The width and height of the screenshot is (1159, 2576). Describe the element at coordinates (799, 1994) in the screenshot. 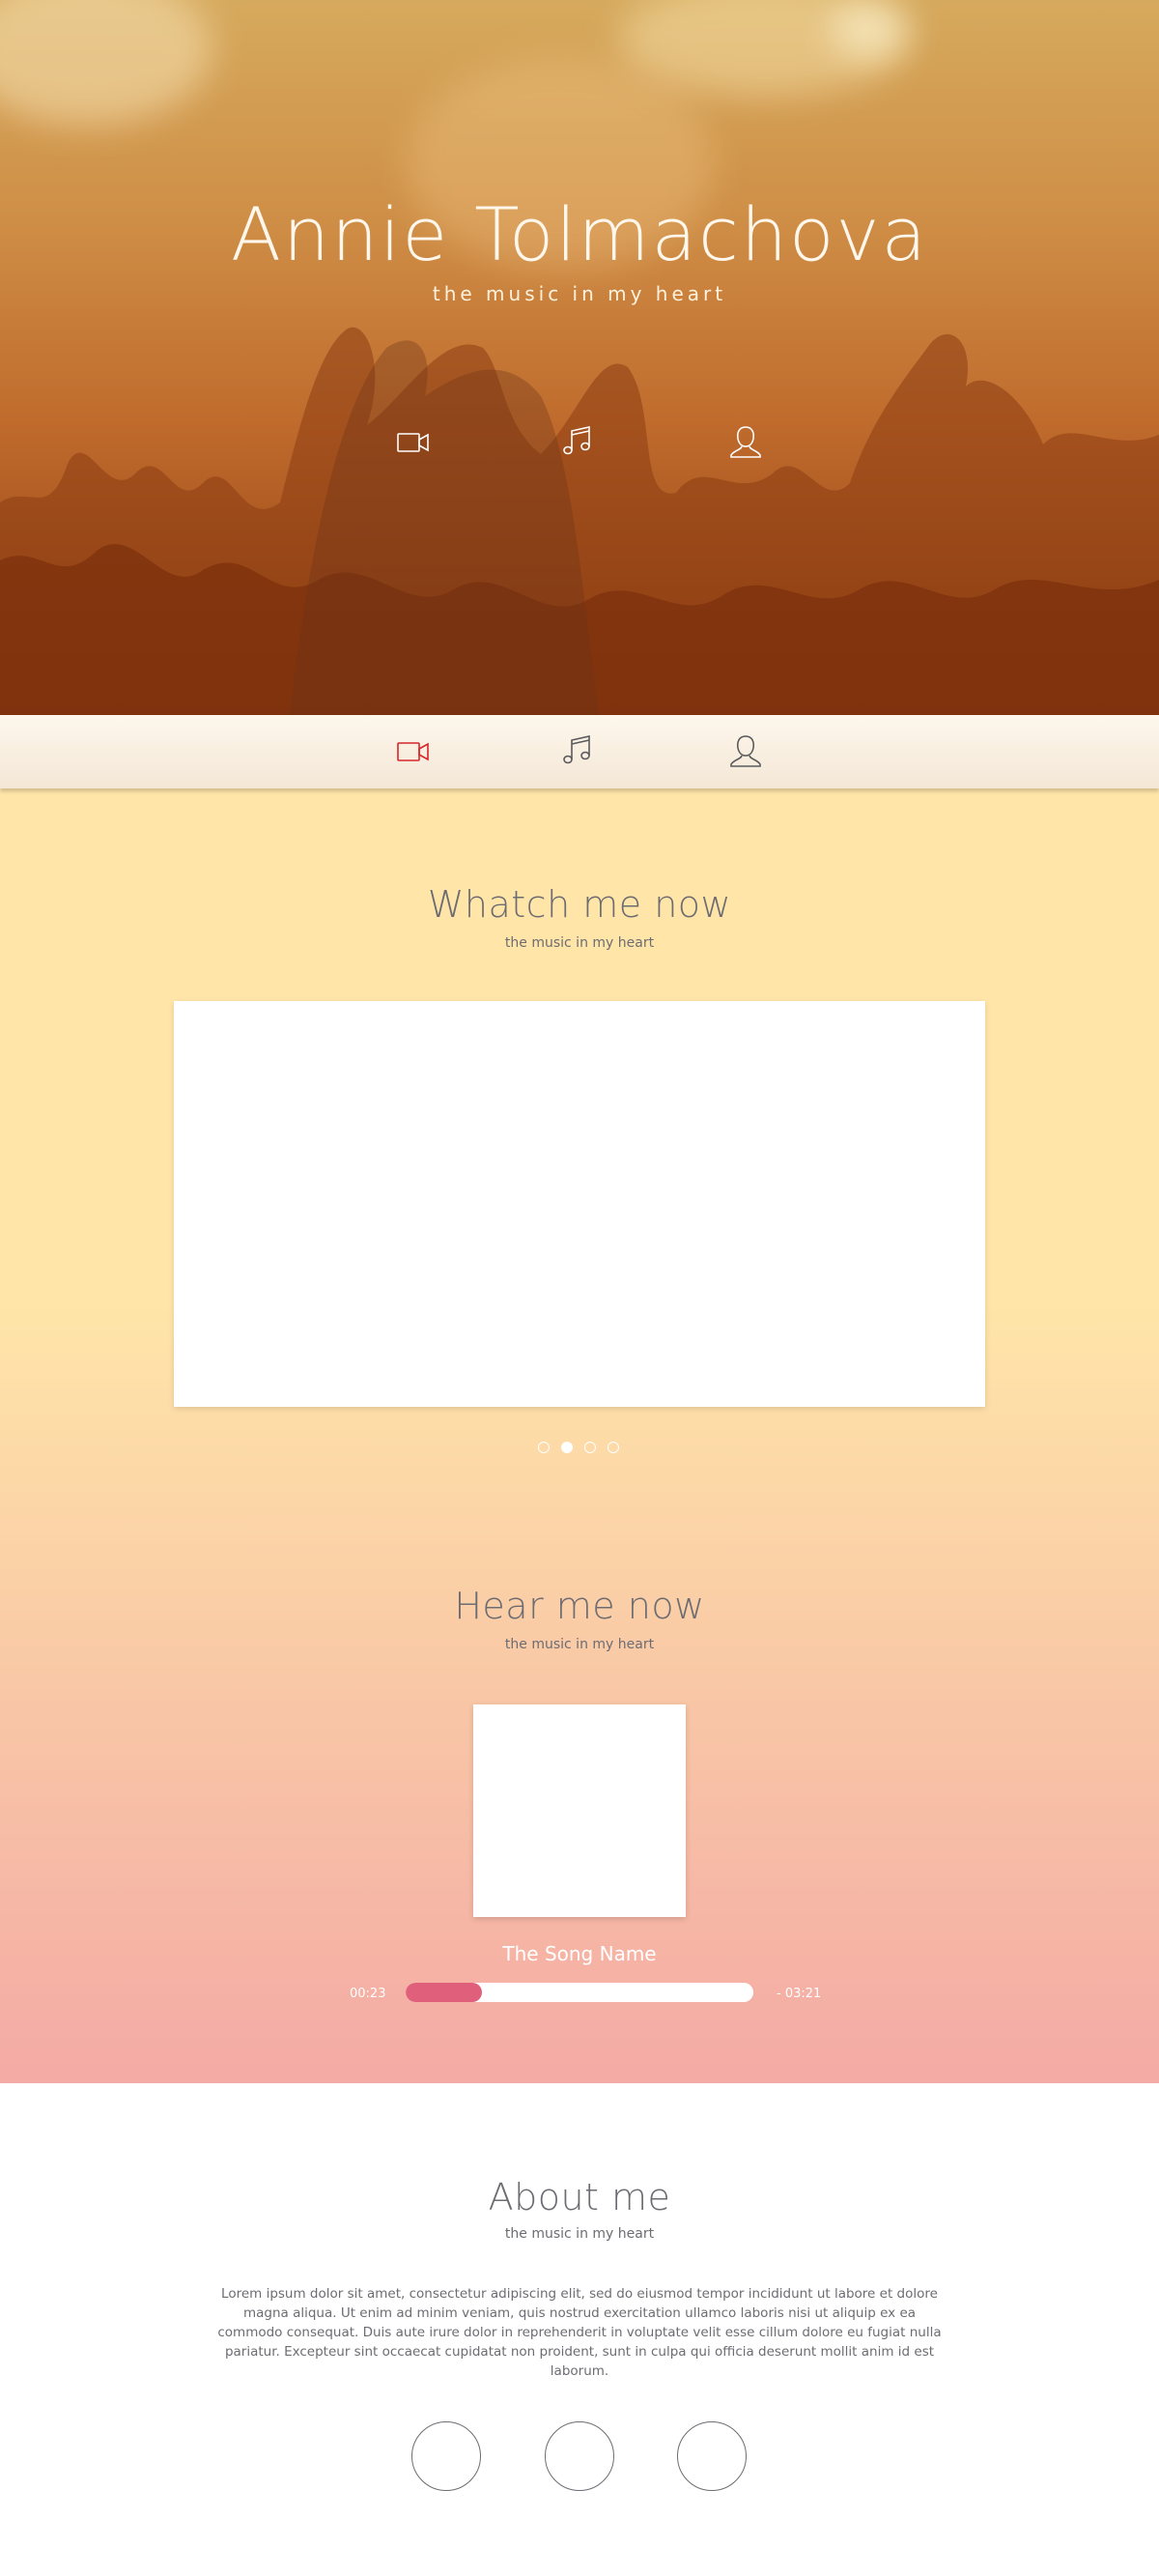

I see `remaining-time: - 03:21` at that location.